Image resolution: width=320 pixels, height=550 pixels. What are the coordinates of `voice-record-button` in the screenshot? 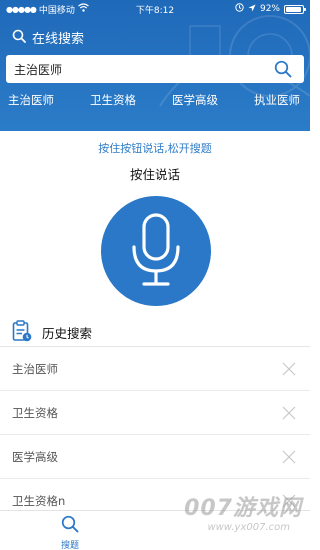 It's located at (156, 251).